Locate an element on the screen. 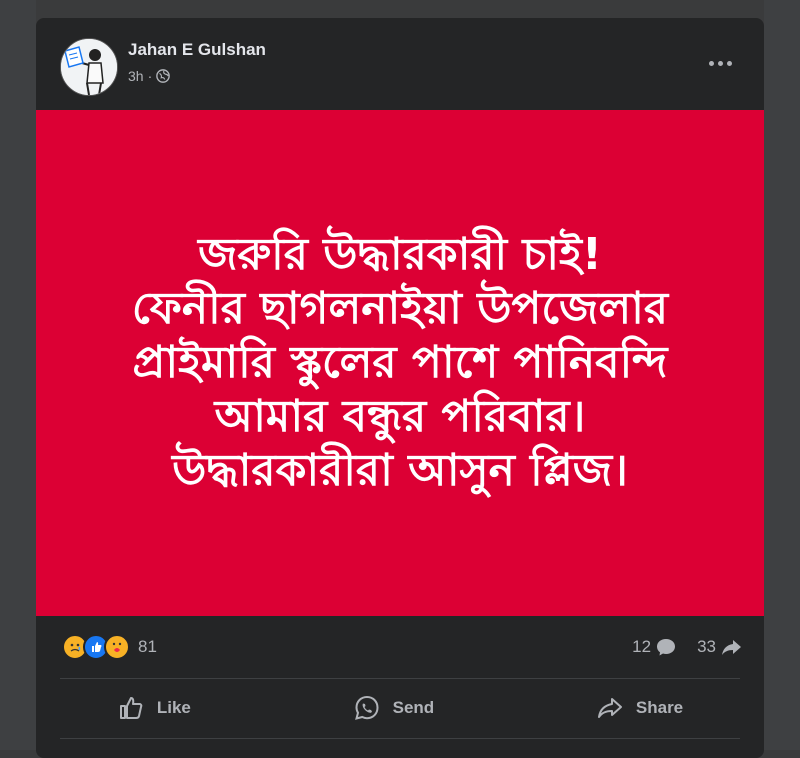 This screenshot has height=758, width=800. comment-icon is located at coordinates (666, 647).